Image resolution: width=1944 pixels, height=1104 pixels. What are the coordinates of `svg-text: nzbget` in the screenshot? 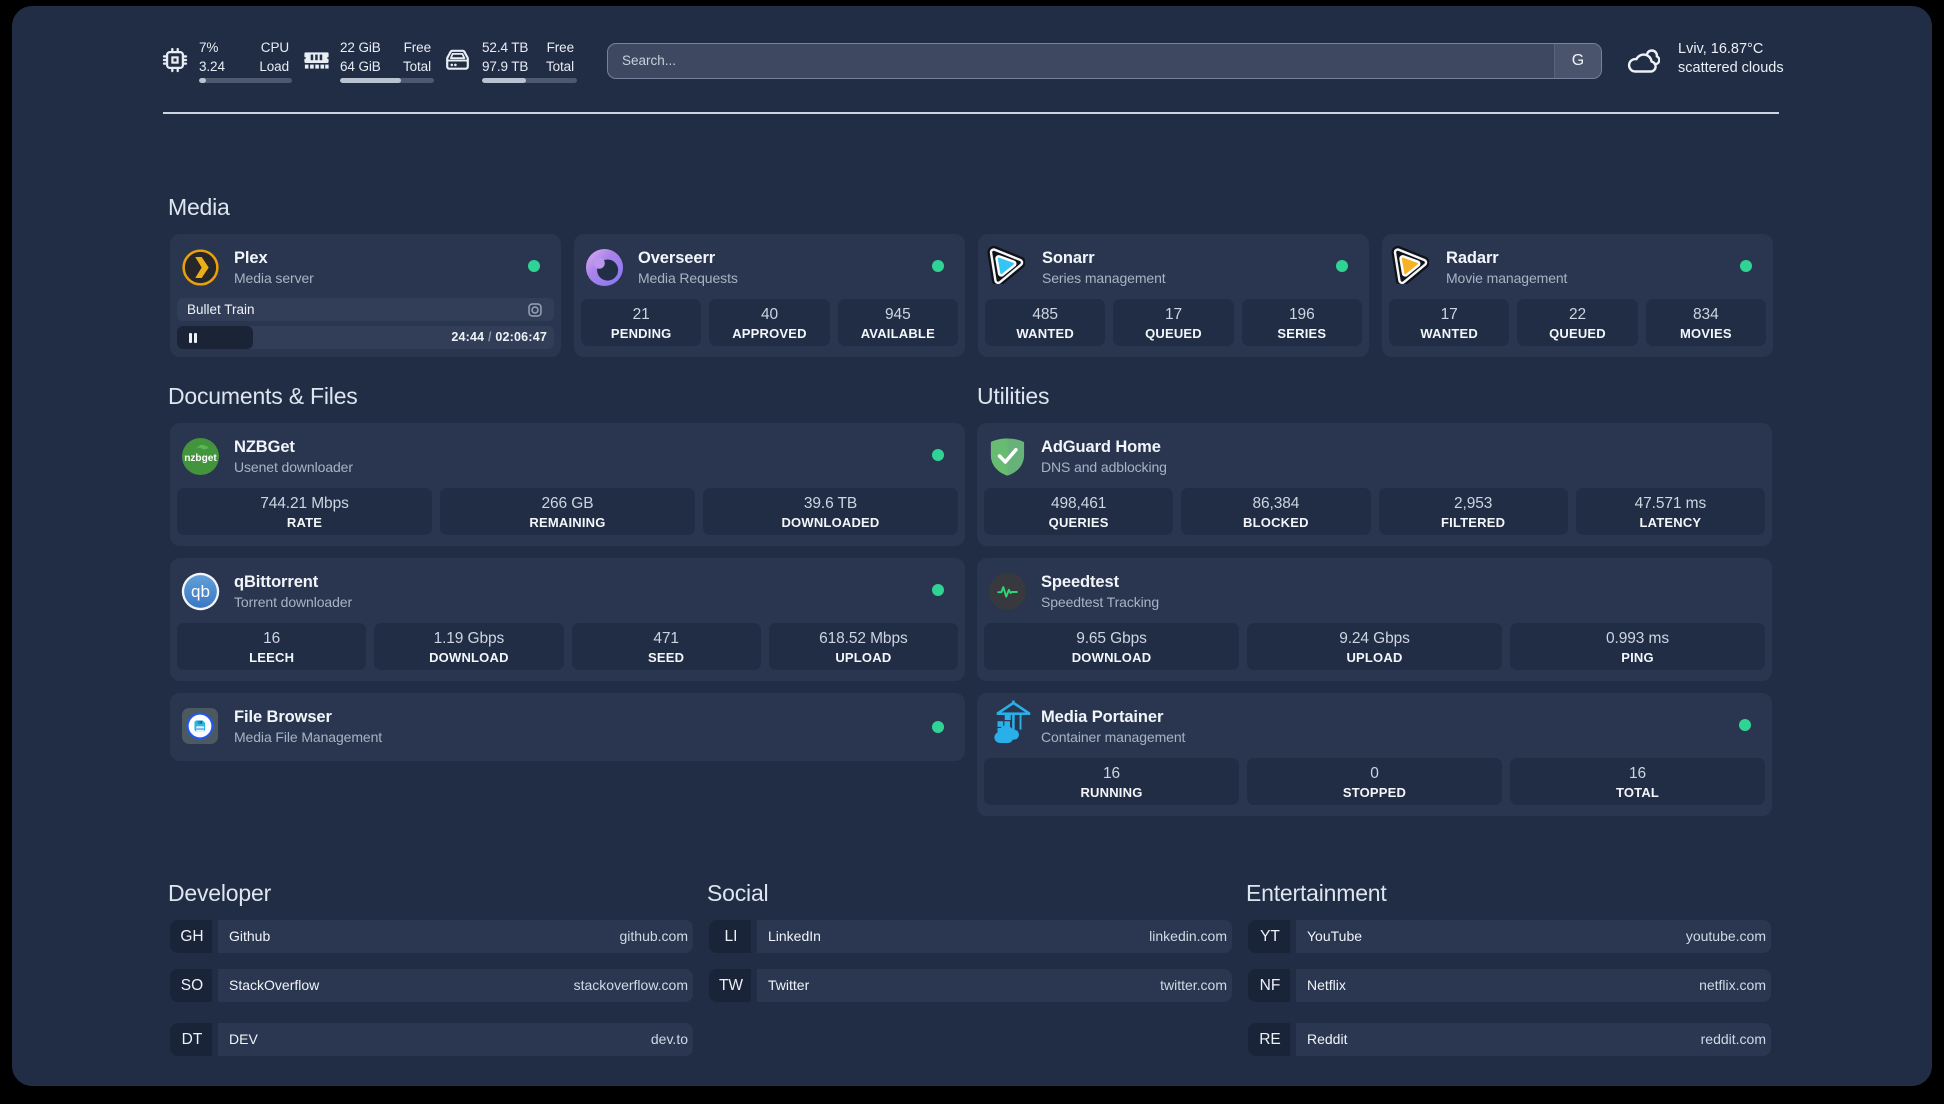 It's located at (200, 458).